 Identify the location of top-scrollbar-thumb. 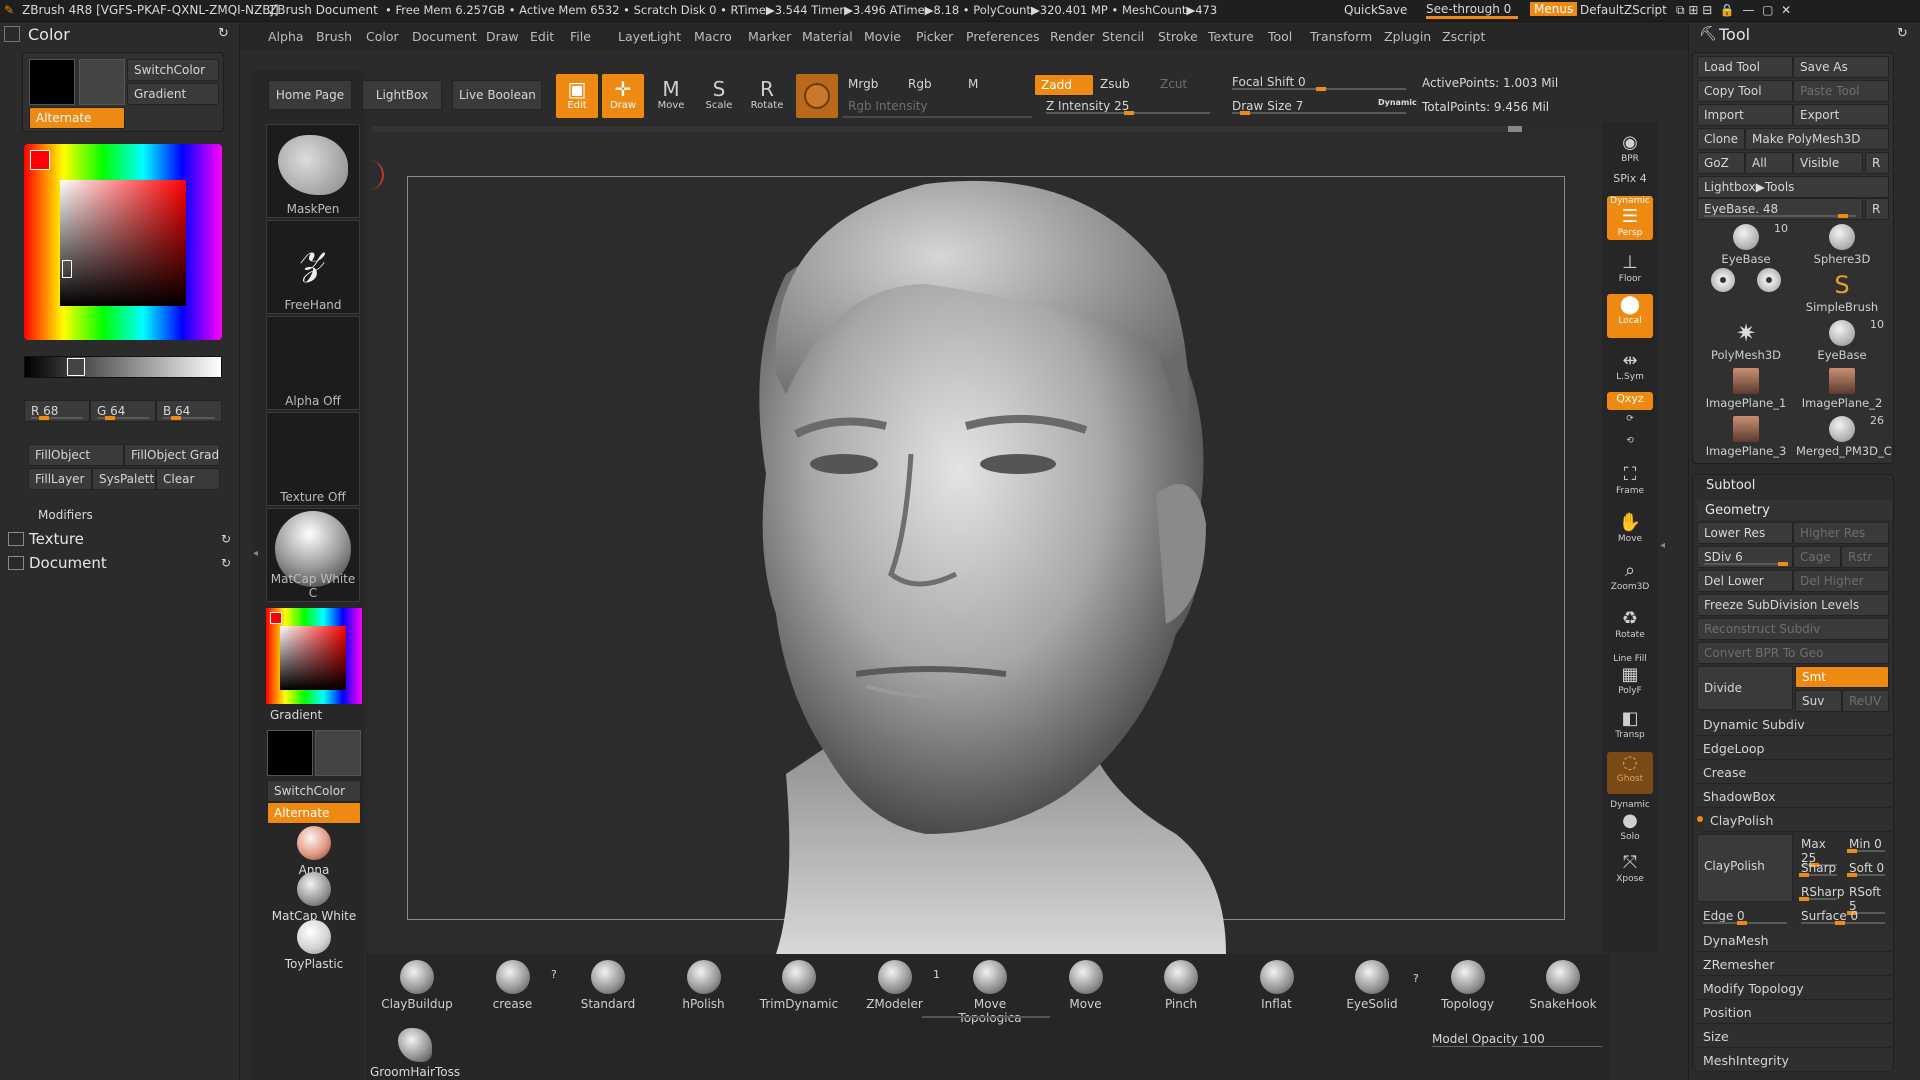
(1515, 129).